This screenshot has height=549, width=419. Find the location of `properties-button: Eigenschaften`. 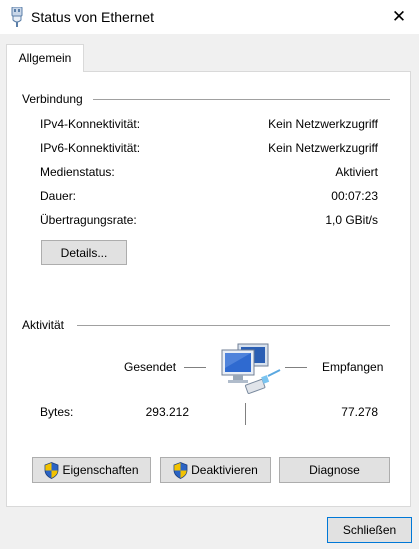

properties-button: Eigenschaften is located at coordinates (91, 470).